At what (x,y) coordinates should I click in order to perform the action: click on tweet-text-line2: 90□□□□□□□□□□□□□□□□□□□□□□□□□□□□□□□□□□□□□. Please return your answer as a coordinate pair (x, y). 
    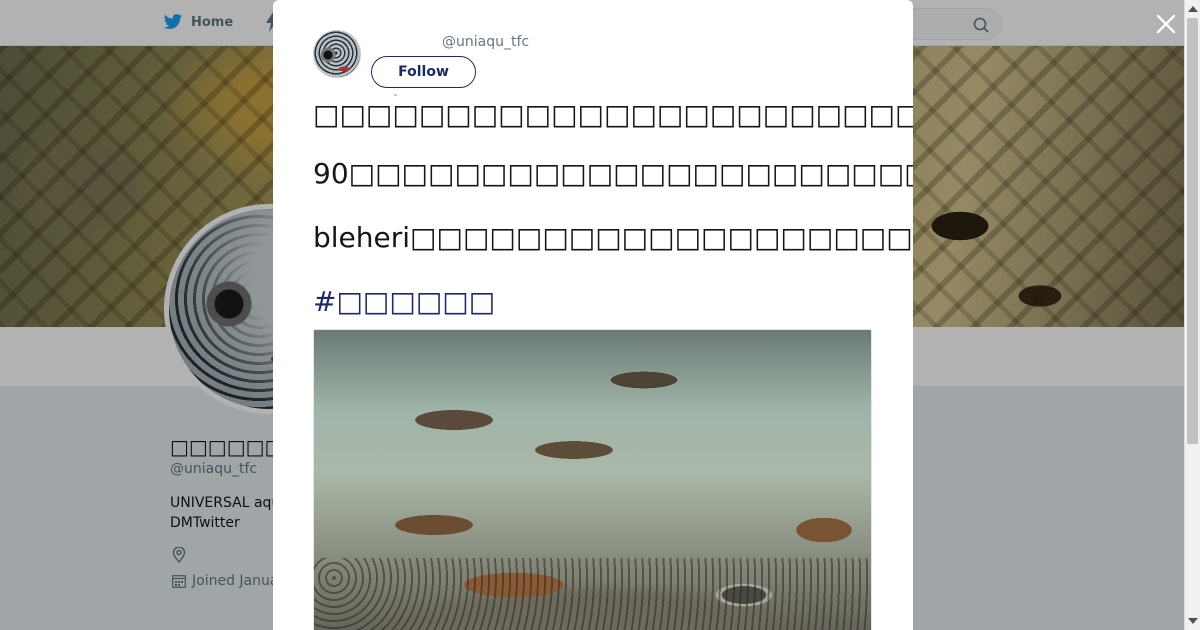
    Looking at the image, I should click on (613, 173).